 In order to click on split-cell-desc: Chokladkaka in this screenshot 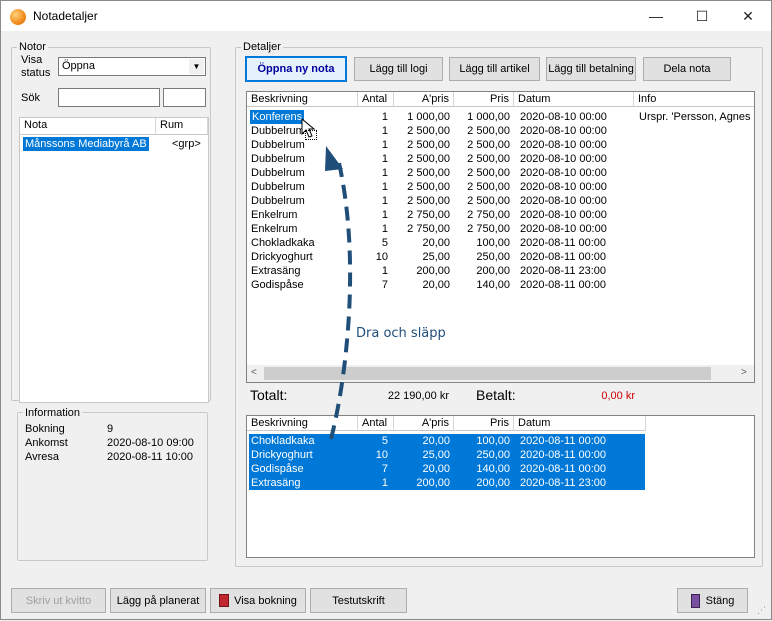, I will do `click(301, 441)`.